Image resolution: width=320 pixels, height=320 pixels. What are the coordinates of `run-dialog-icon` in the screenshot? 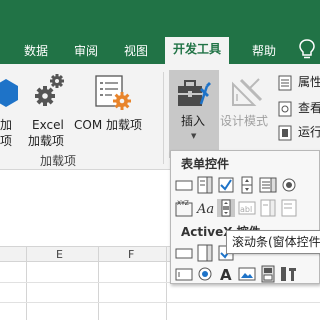 It's located at (285, 133).